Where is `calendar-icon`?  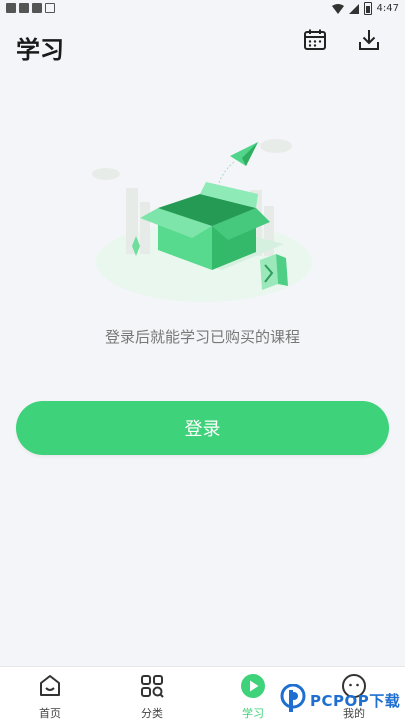 calendar-icon is located at coordinates (315, 40).